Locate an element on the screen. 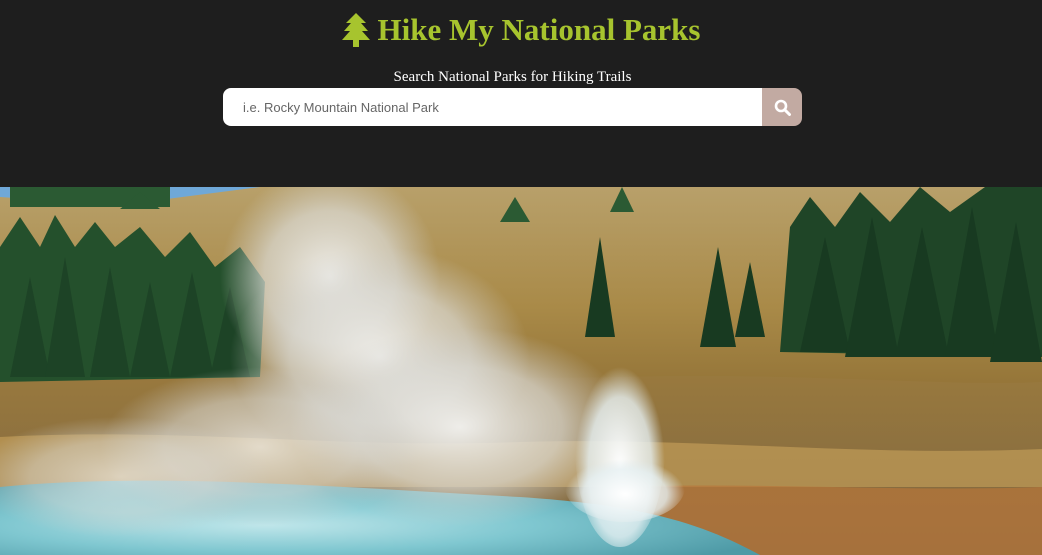  brand: Hike My National Parks is located at coordinates (521, 30).